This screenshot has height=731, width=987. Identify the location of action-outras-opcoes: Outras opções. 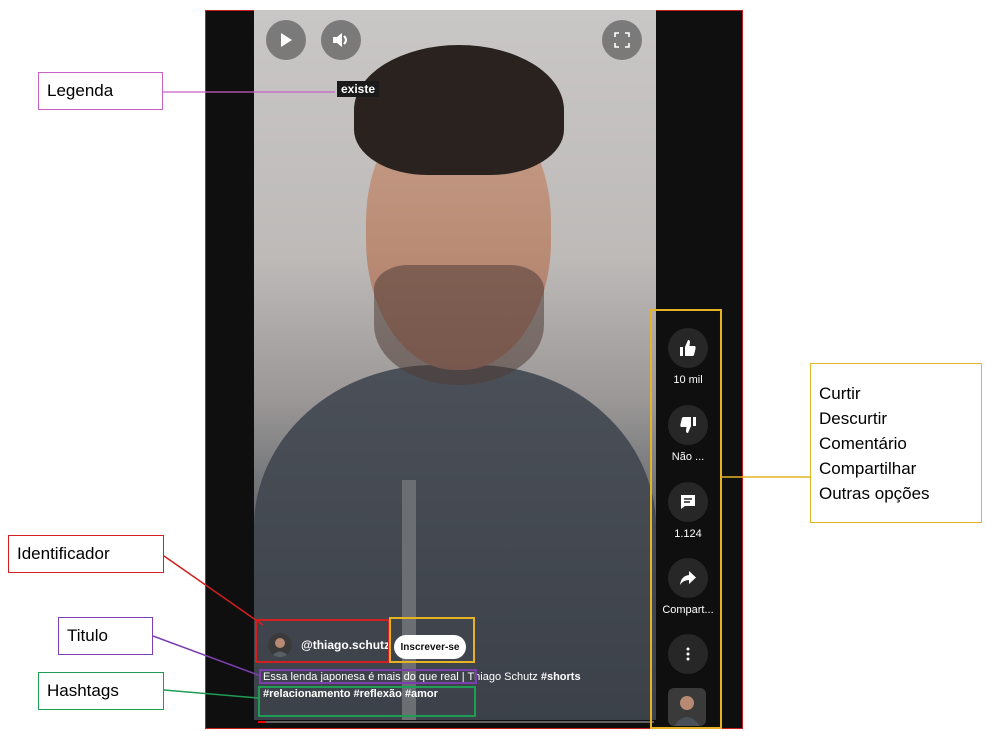
(874, 493).